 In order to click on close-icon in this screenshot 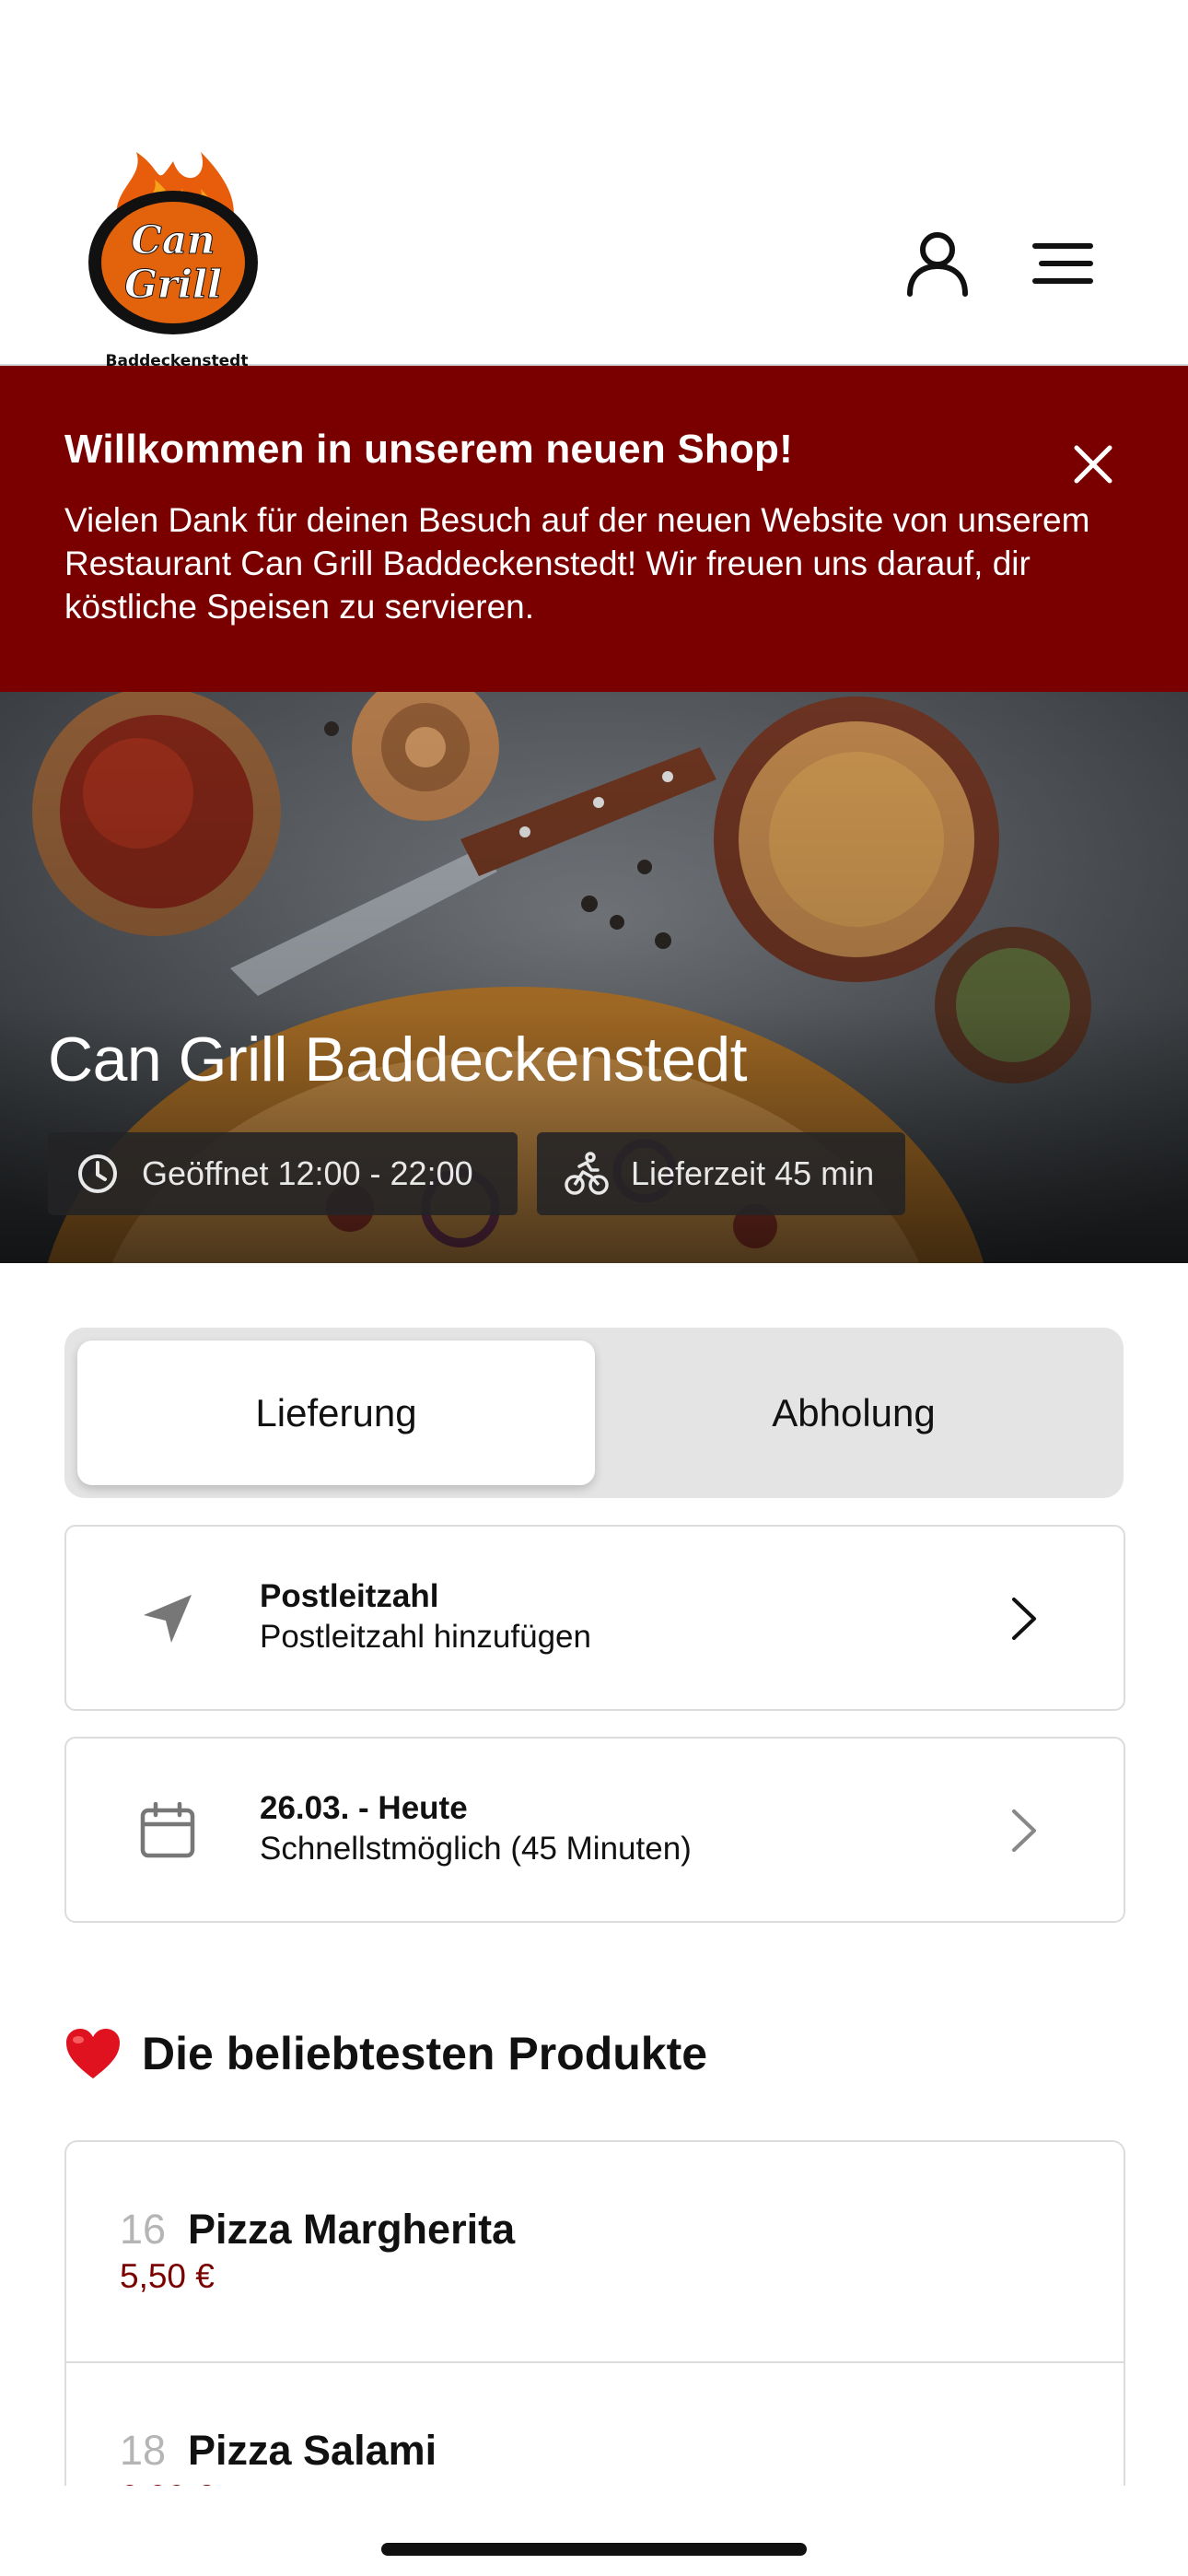, I will do `click(1093, 464)`.